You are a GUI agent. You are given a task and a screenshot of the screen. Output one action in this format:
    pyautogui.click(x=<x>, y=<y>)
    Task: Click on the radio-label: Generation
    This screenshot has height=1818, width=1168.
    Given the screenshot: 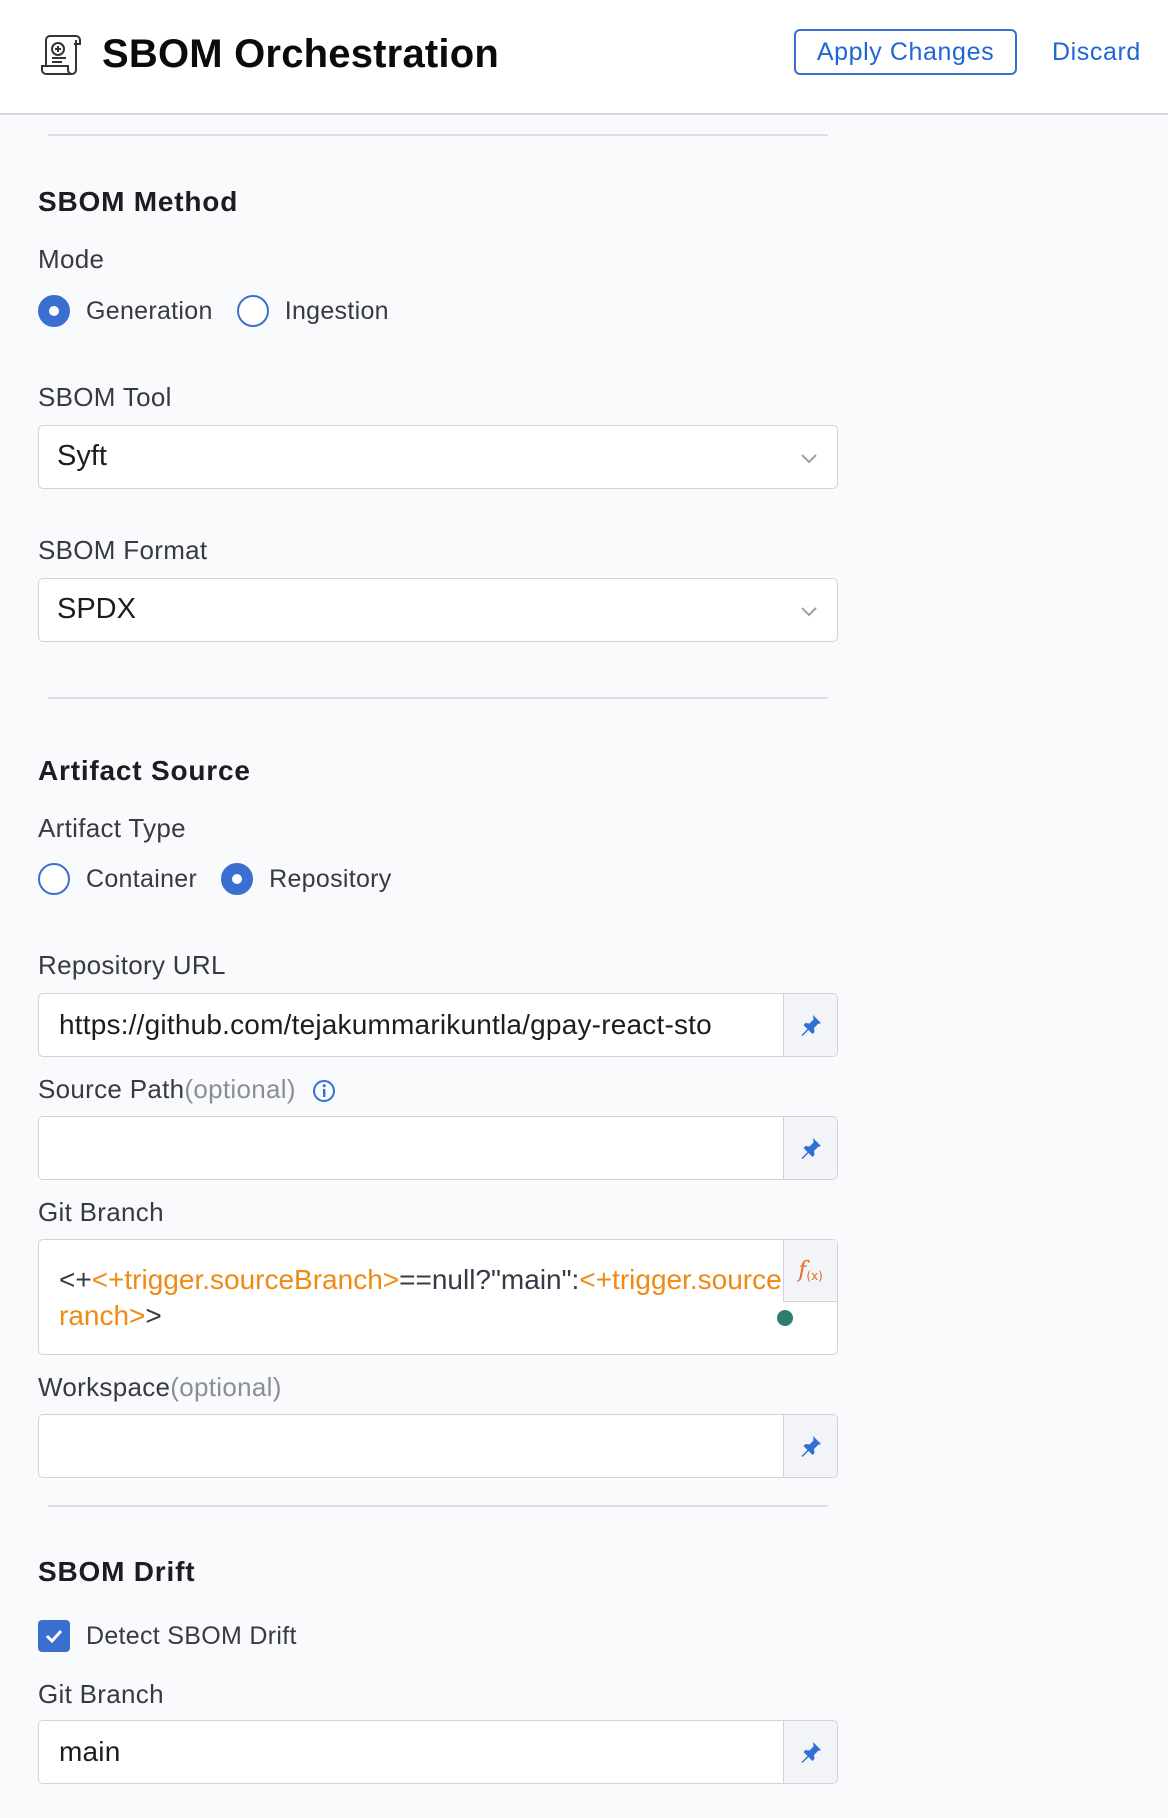 What is the action you would take?
    pyautogui.click(x=149, y=310)
    